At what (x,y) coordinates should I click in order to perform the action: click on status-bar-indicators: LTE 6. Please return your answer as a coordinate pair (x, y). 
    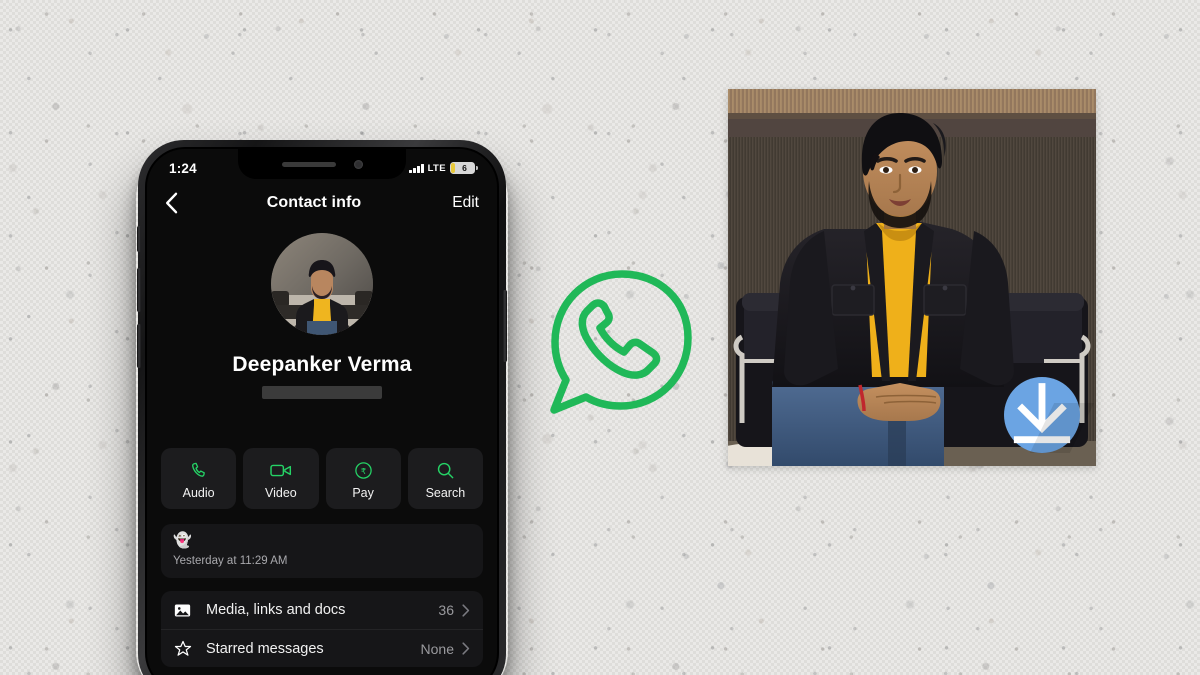
    Looking at the image, I should click on (443, 165).